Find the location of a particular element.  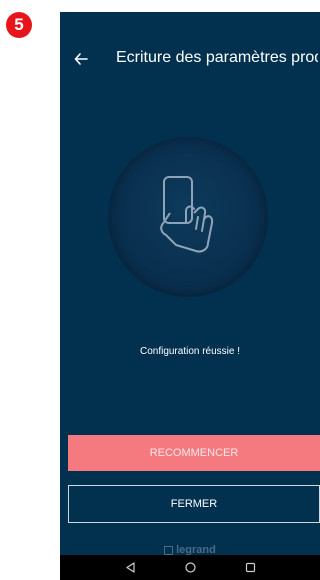

restart-button: RECOMMENCER is located at coordinates (194, 453).